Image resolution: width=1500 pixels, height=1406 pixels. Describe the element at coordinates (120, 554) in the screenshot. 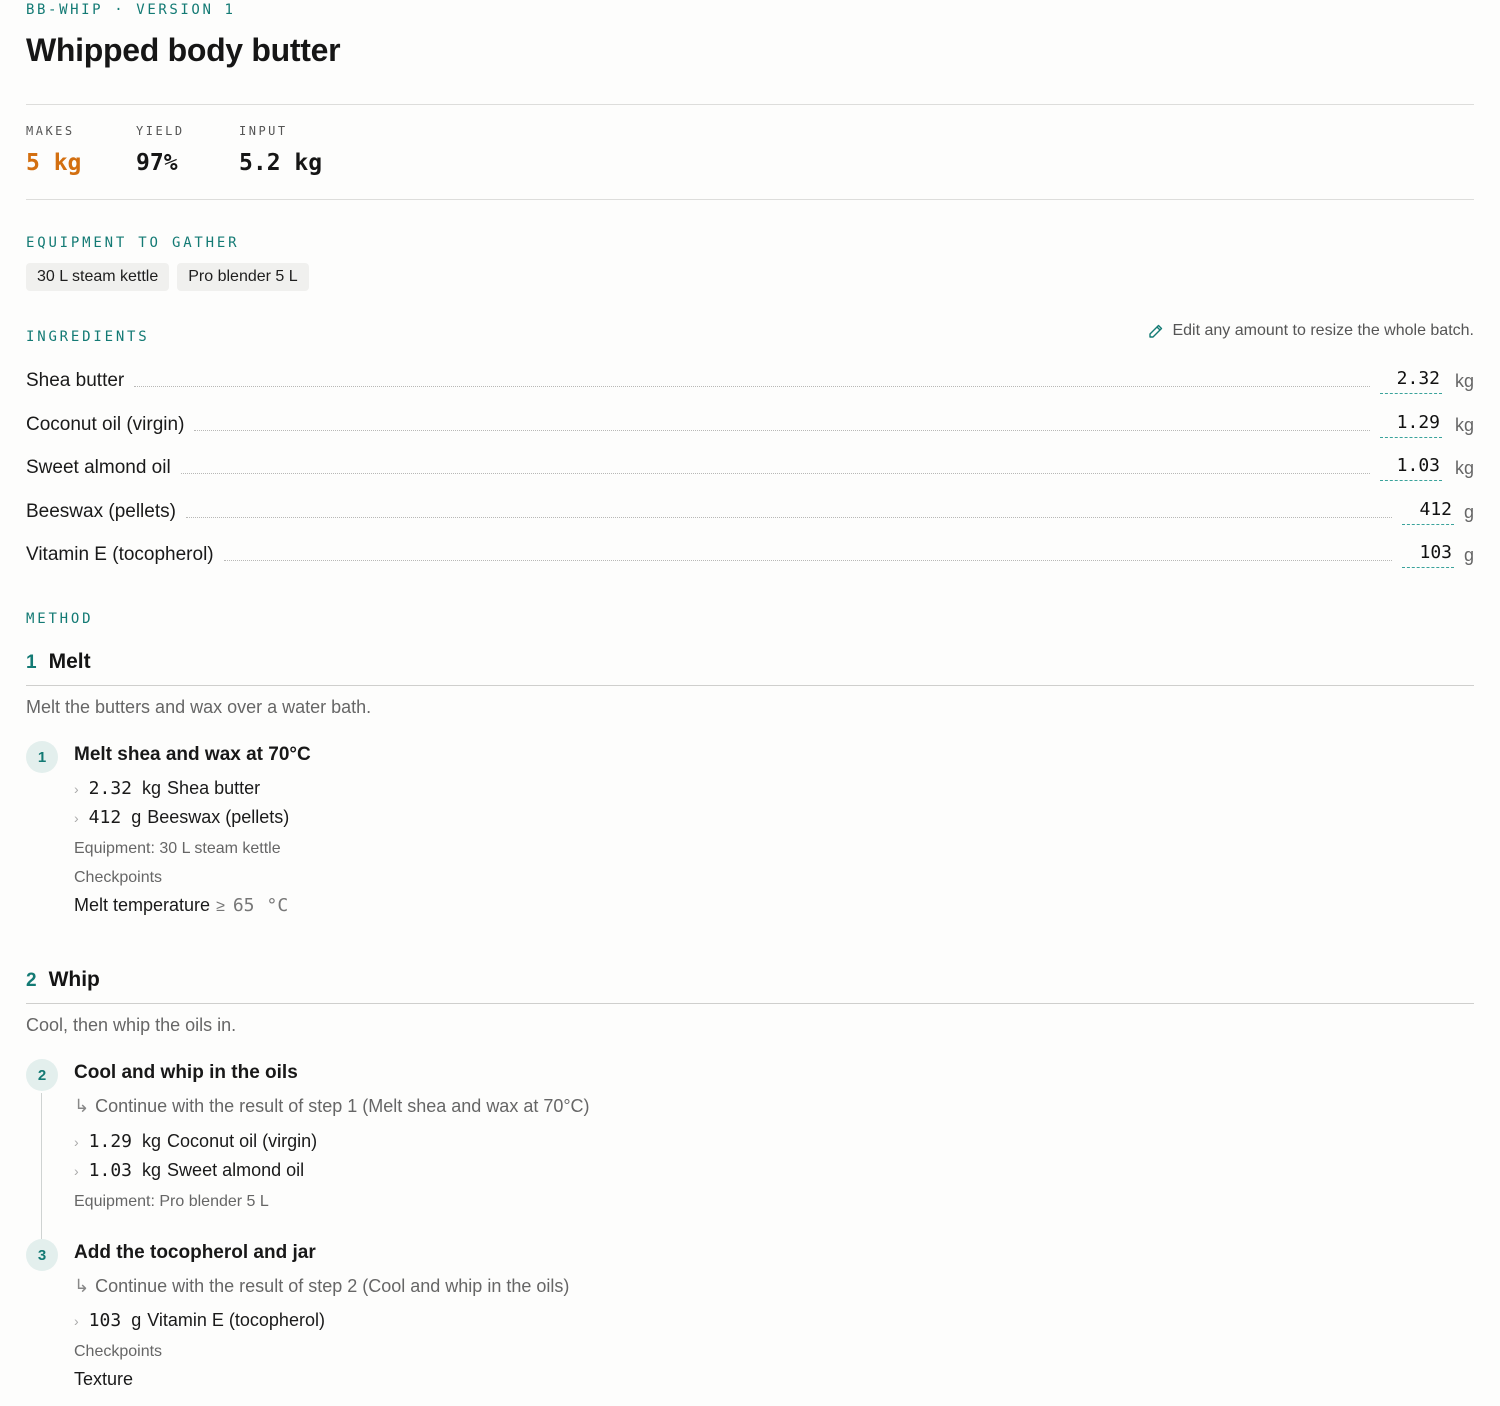

I see `ingredient-name: Vitamin E (tocopherol)` at that location.